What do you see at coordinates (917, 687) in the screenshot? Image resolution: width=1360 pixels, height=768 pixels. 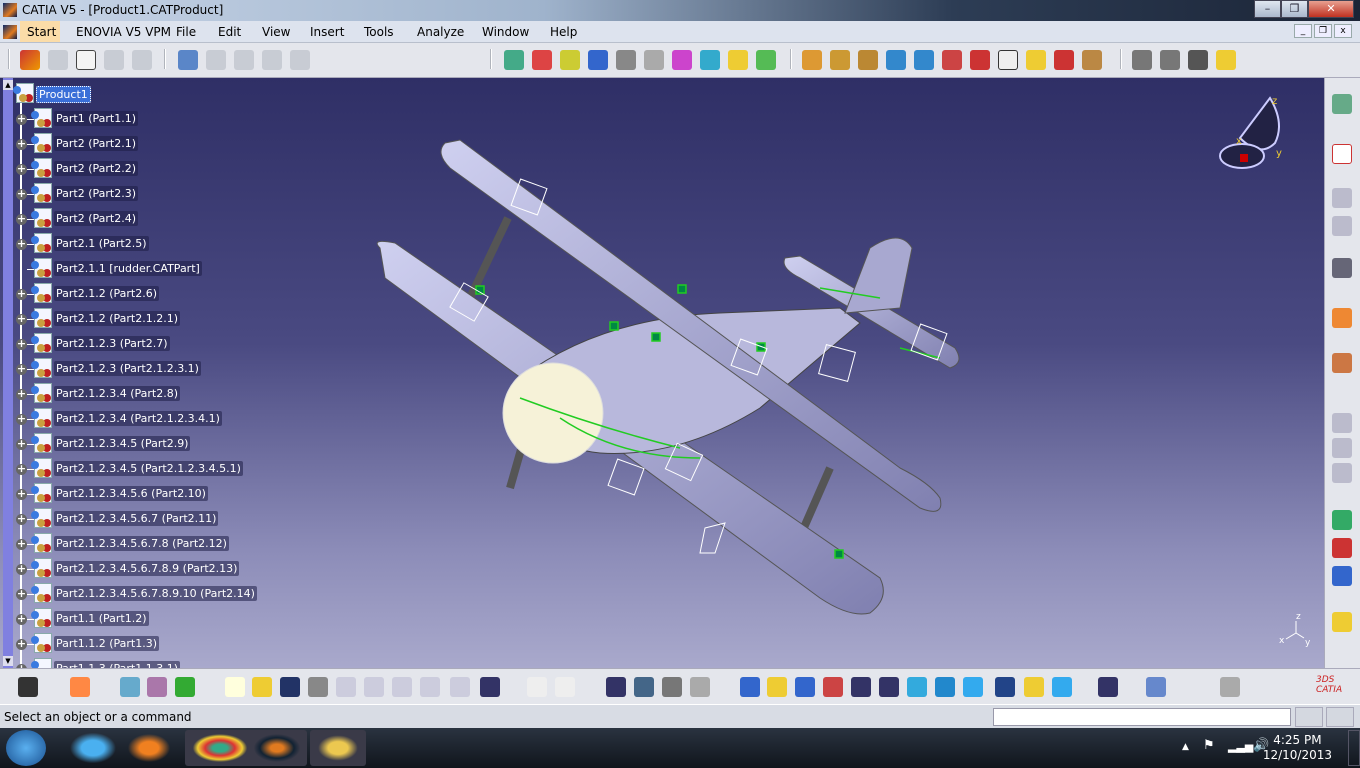 I see `normal-view-icon` at bounding box center [917, 687].